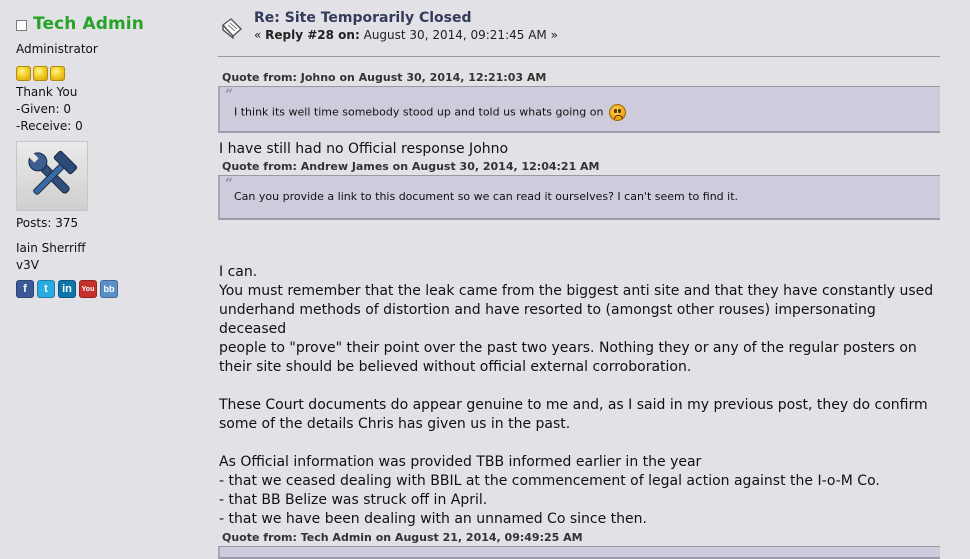  Describe the element at coordinates (47, 92) in the screenshot. I see `thank-you-label: Thank You` at that location.